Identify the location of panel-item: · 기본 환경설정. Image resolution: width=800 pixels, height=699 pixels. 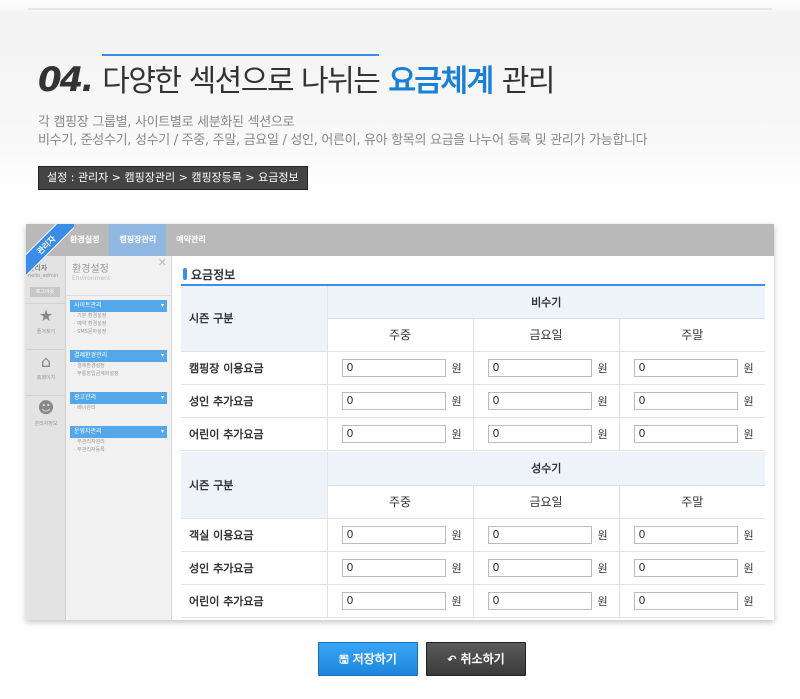
(118, 316).